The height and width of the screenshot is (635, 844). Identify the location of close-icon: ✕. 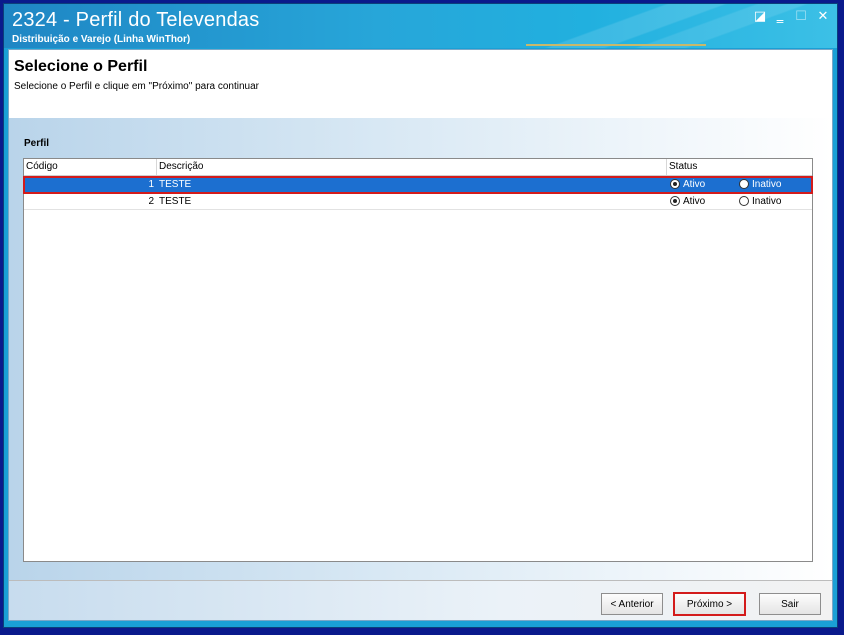
(823, 17).